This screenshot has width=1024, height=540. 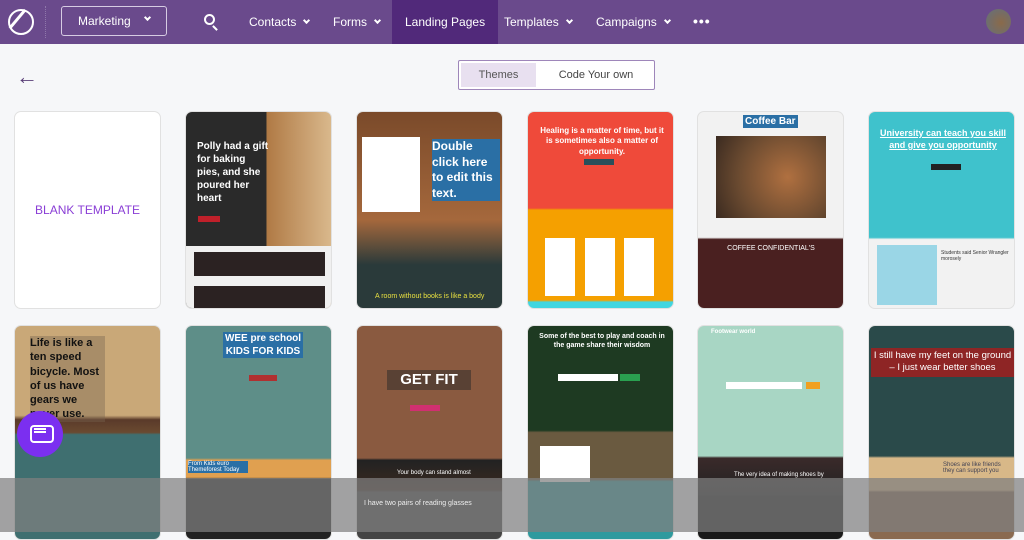 What do you see at coordinates (429, 380) in the screenshot?
I see `card-title: GET FIT` at bounding box center [429, 380].